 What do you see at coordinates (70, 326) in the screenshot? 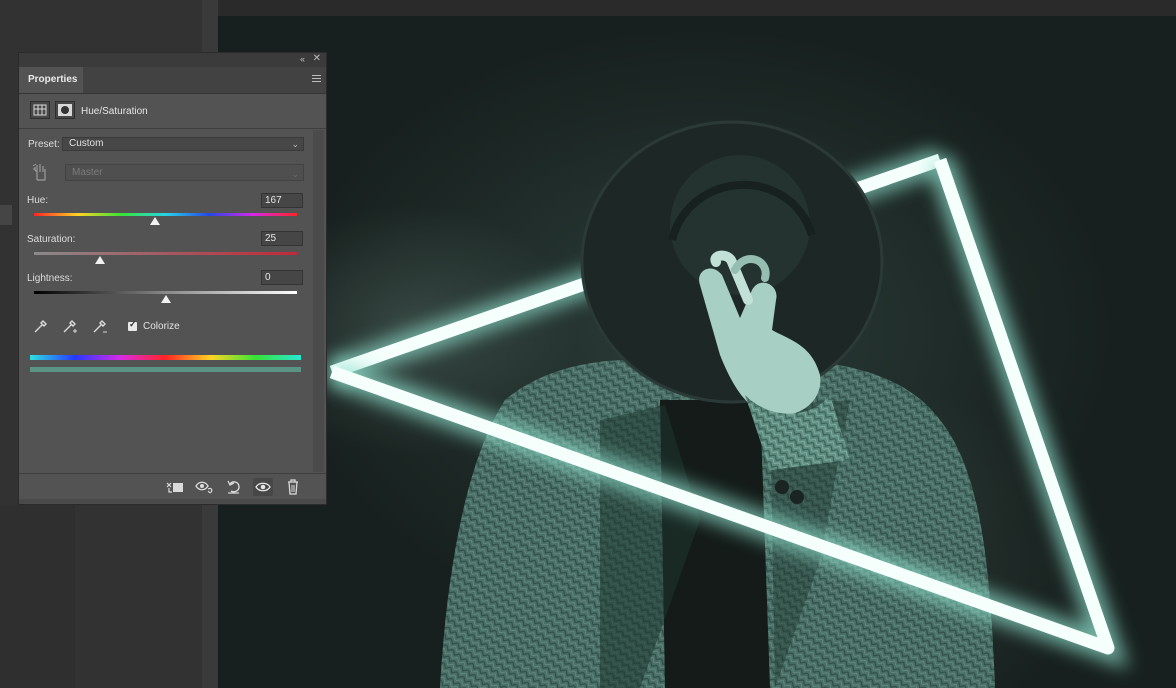
I see `eyedropper-add-icon` at bounding box center [70, 326].